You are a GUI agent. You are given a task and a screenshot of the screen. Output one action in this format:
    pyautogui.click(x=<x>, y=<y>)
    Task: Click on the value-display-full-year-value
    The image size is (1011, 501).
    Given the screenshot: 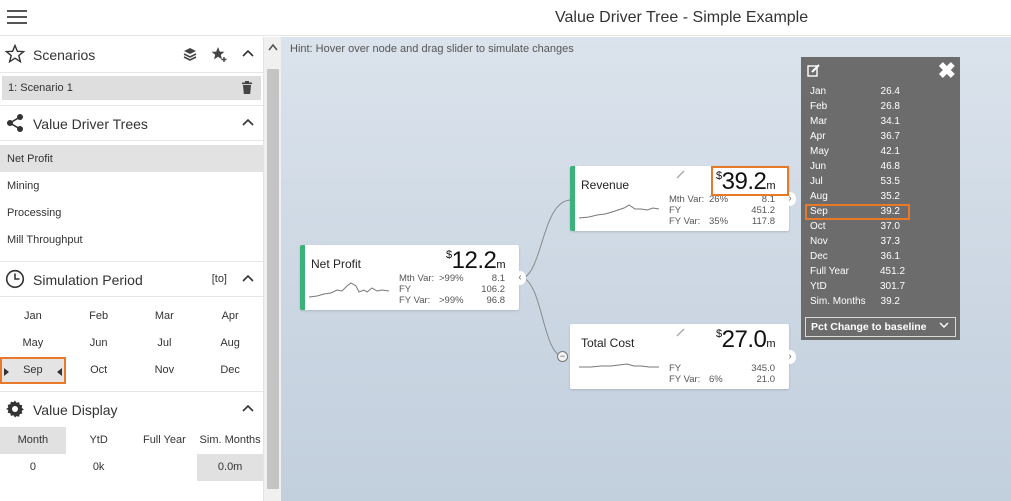 What is the action you would take?
    pyautogui.click(x=165, y=467)
    